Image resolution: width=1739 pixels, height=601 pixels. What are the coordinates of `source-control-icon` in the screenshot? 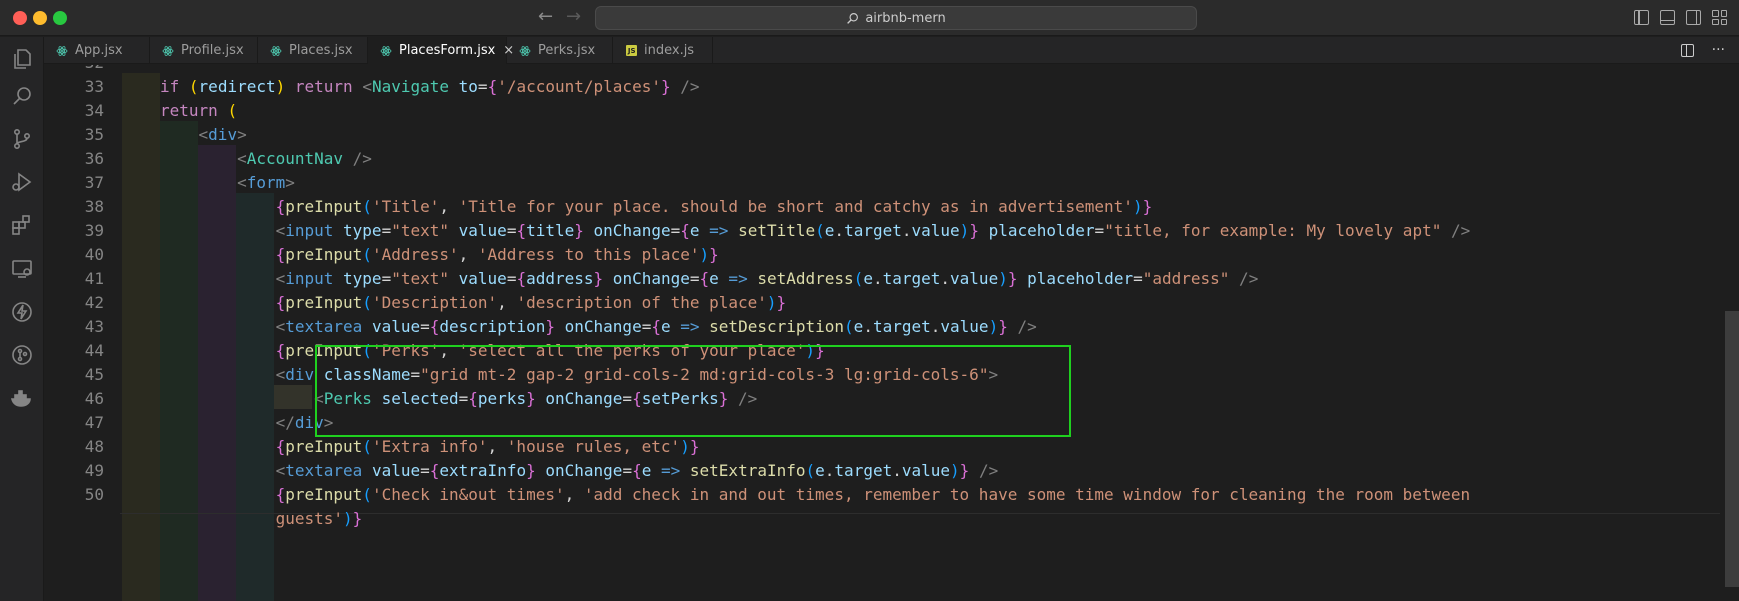 It's located at (22, 139).